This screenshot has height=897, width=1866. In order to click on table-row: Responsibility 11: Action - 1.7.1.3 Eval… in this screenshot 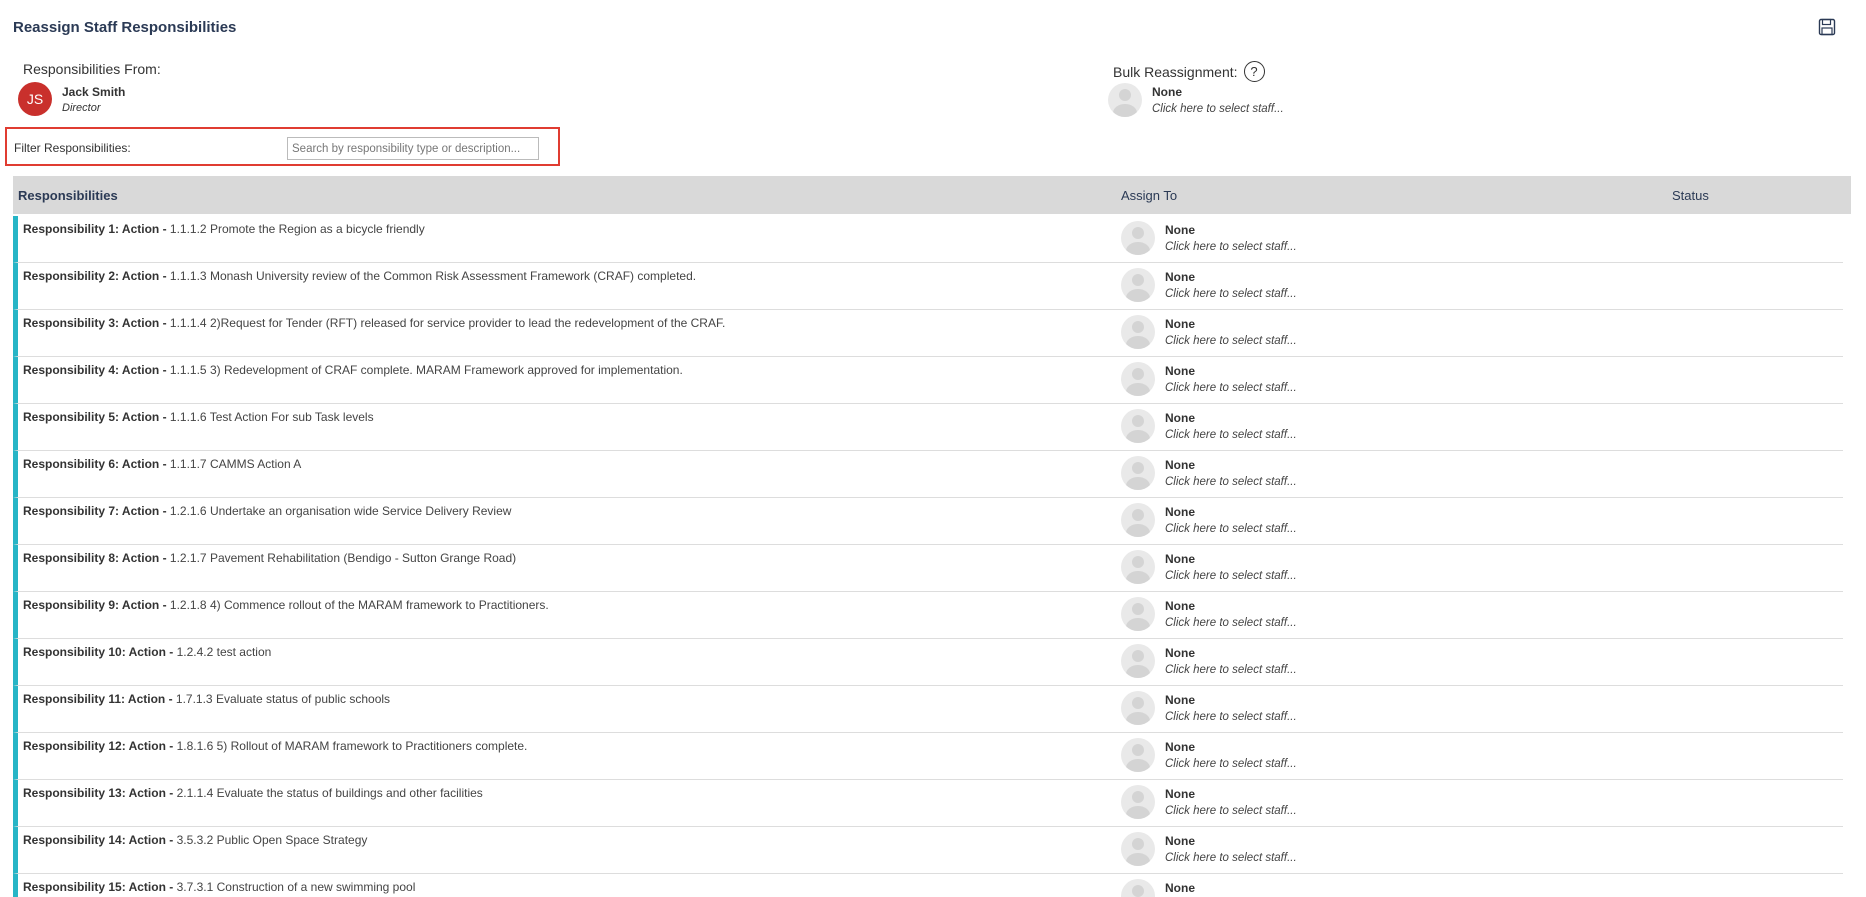, I will do `click(928, 709)`.